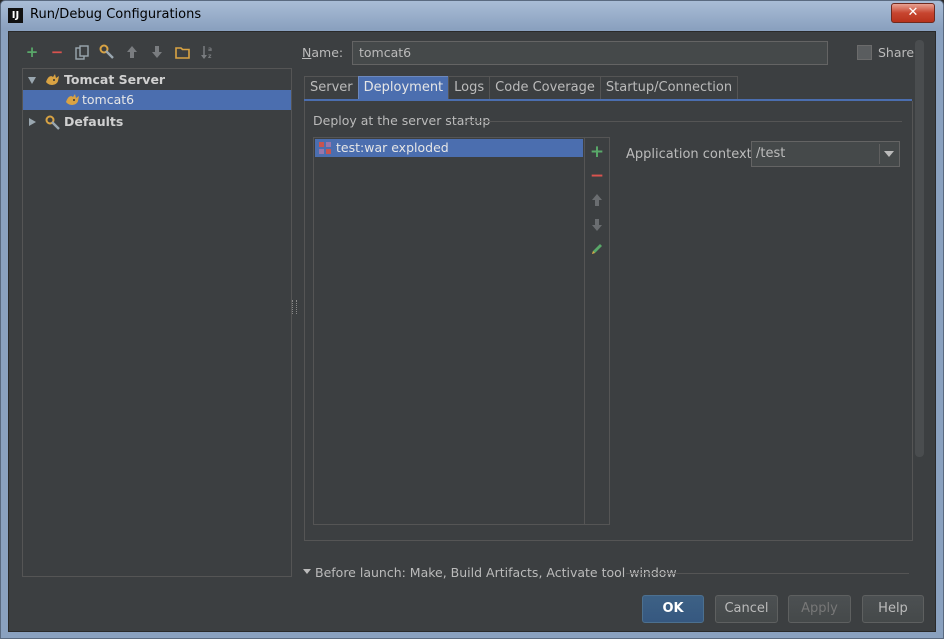 The height and width of the screenshot is (639, 944). Describe the element at coordinates (590, 53) in the screenshot. I see `name-input: tomcat6` at that location.